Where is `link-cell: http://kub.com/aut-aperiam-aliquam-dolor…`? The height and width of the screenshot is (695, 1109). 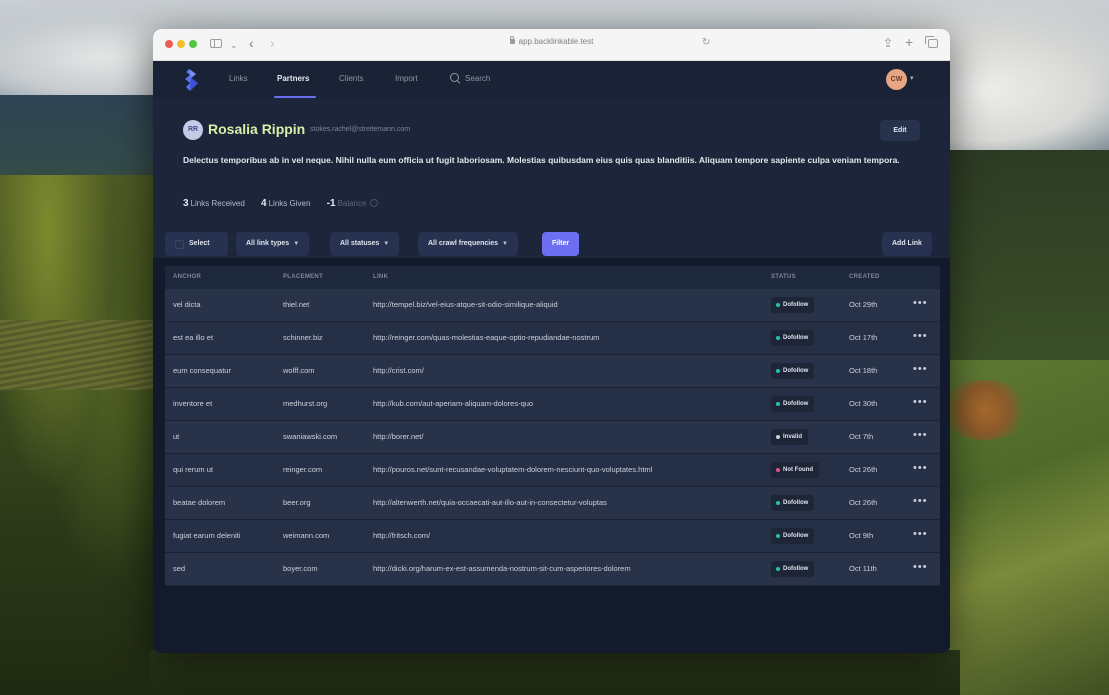 link-cell: http://kub.com/aut-aperiam-aliquam-dolor… is located at coordinates (453, 403).